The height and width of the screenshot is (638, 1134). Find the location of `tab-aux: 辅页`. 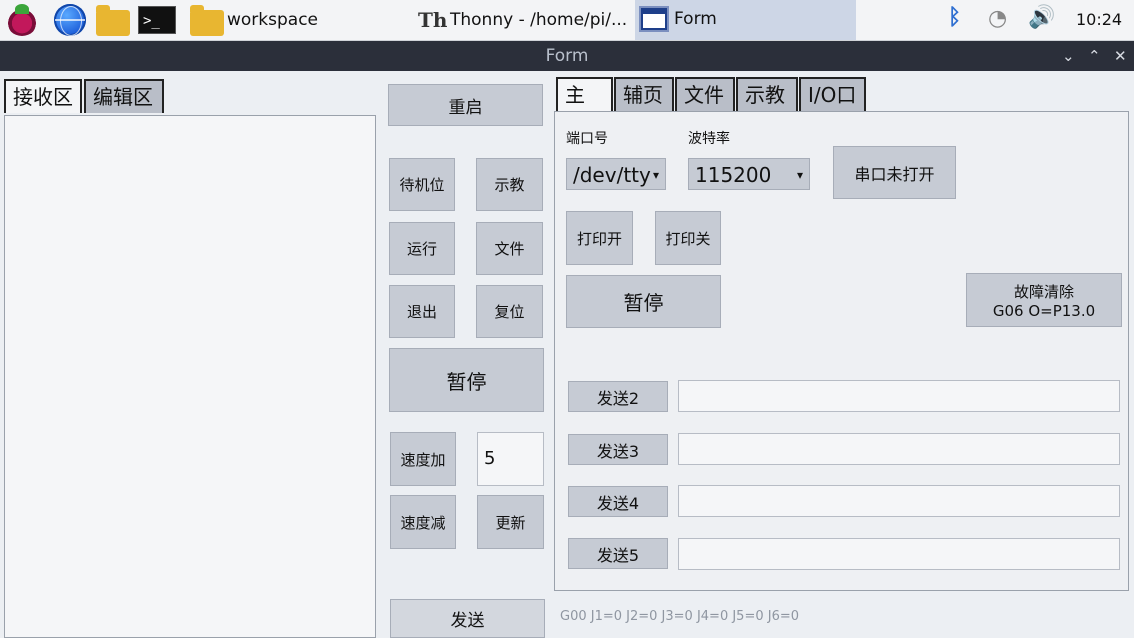

tab-aux: 辅页 is located at coordinates (644, 94).